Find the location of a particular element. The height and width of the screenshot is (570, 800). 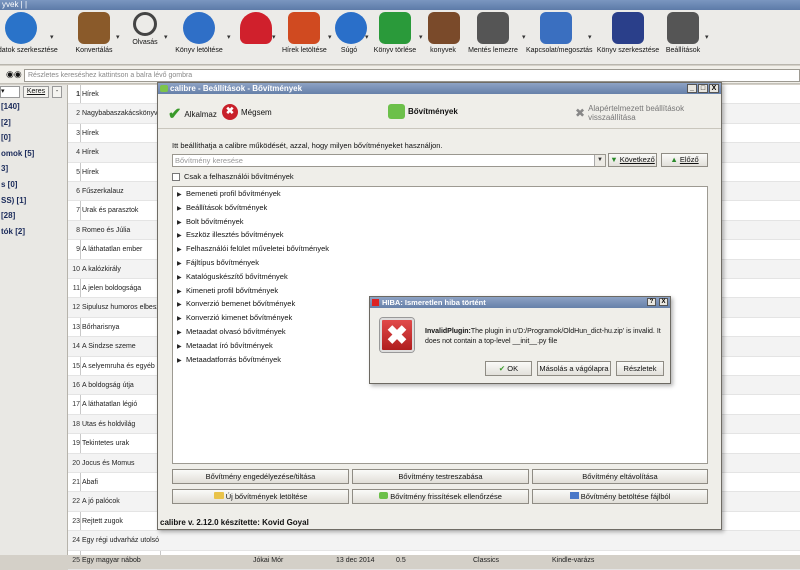

plugin-group-item: ▶ Katalóguskészítő bővítmények is located at coordinates (440, 277).